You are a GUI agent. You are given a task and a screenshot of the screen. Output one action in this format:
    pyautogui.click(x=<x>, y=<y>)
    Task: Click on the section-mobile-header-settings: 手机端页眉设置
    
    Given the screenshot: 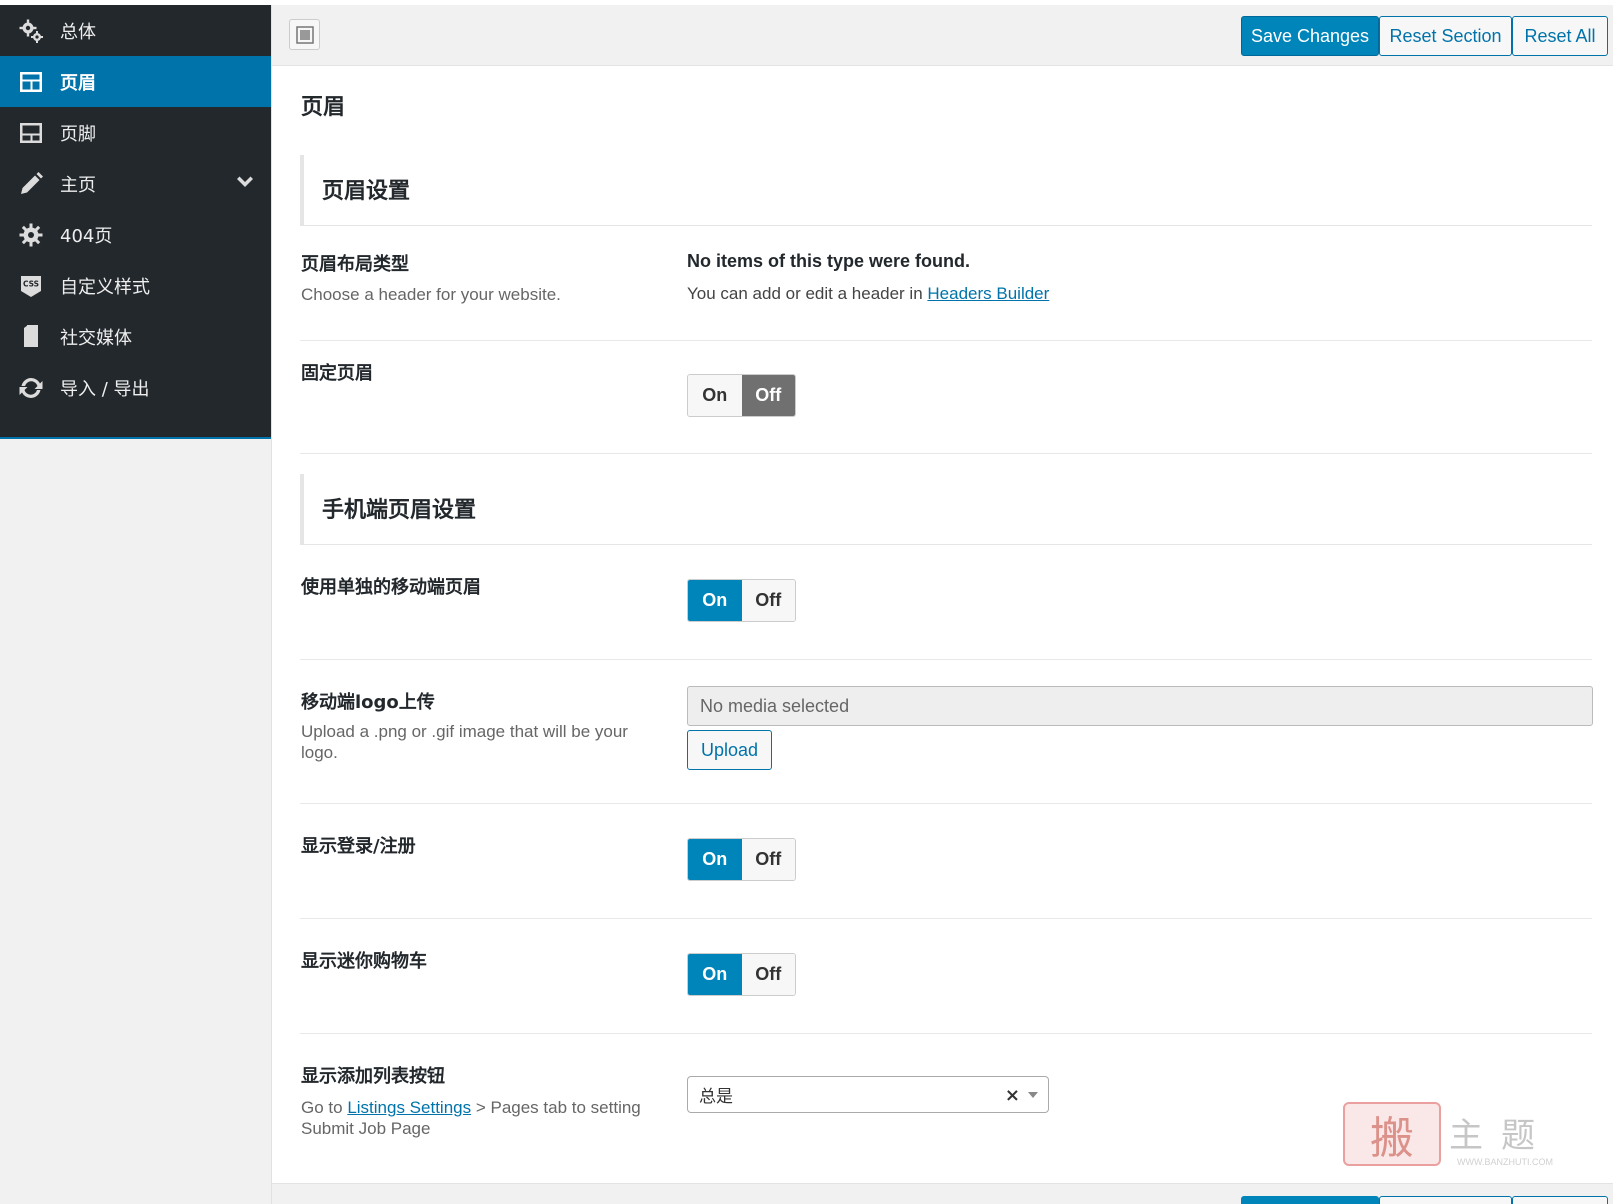 What is the action you would take?
    pyautogui.click(x=946, y=509)
    